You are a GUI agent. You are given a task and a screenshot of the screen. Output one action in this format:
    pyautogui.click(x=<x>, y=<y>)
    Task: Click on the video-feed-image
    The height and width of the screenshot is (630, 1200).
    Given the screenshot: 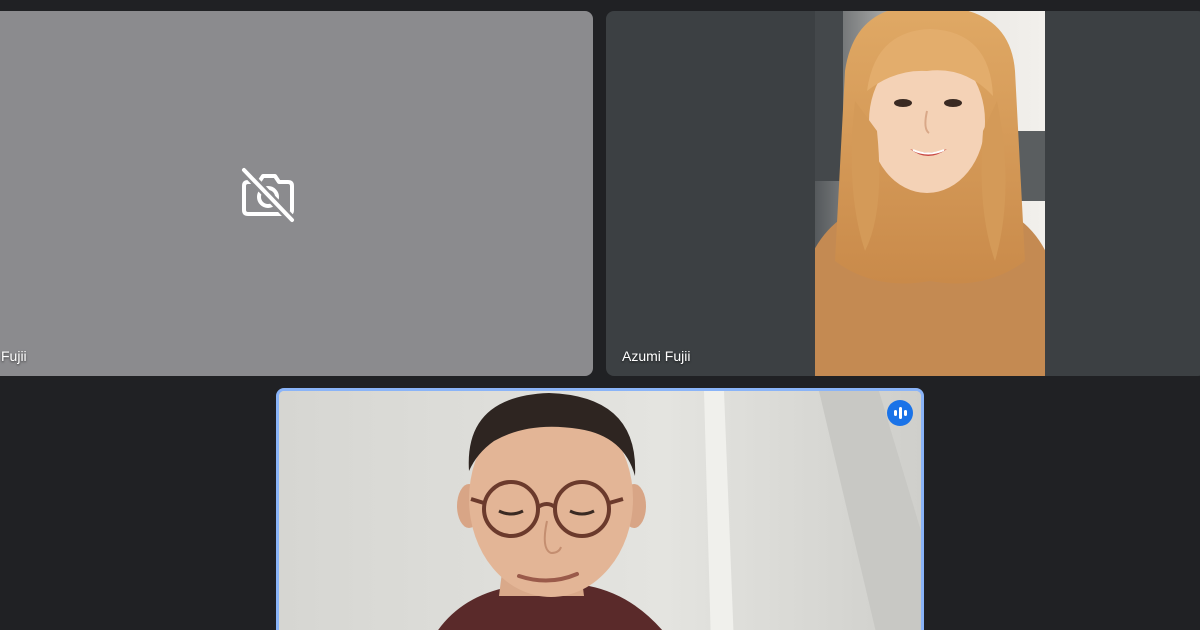 What is the action you would take?
    pyautogui.click(x=930, y=193)
    